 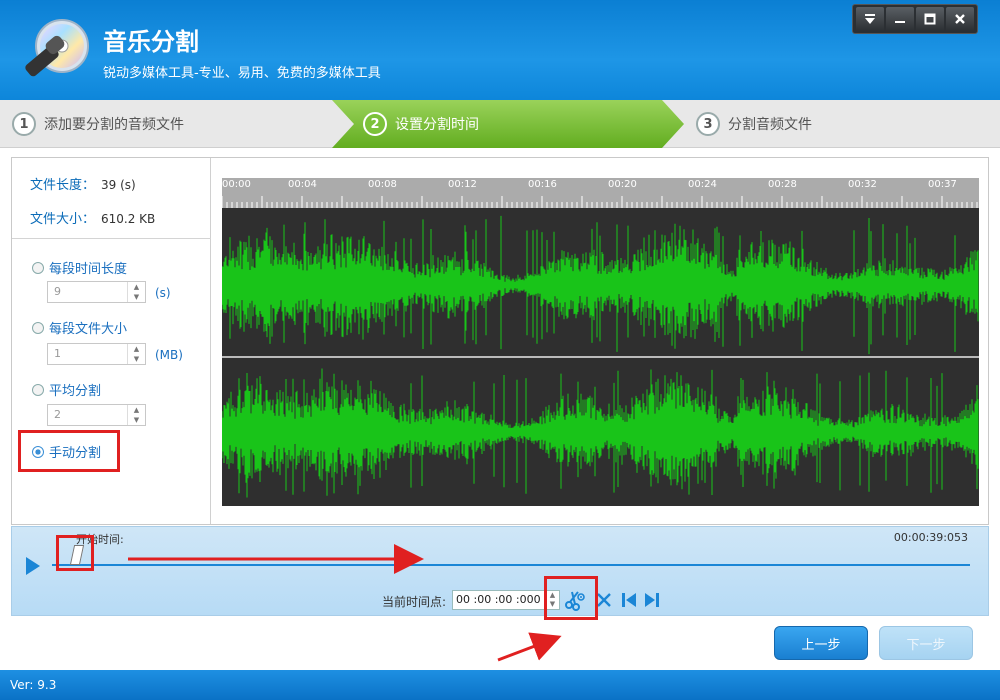 What do you see at coordinates (926, 643) in the screenshot?
I see `next-step-button: 下一步` at bounding box center [926, 643].